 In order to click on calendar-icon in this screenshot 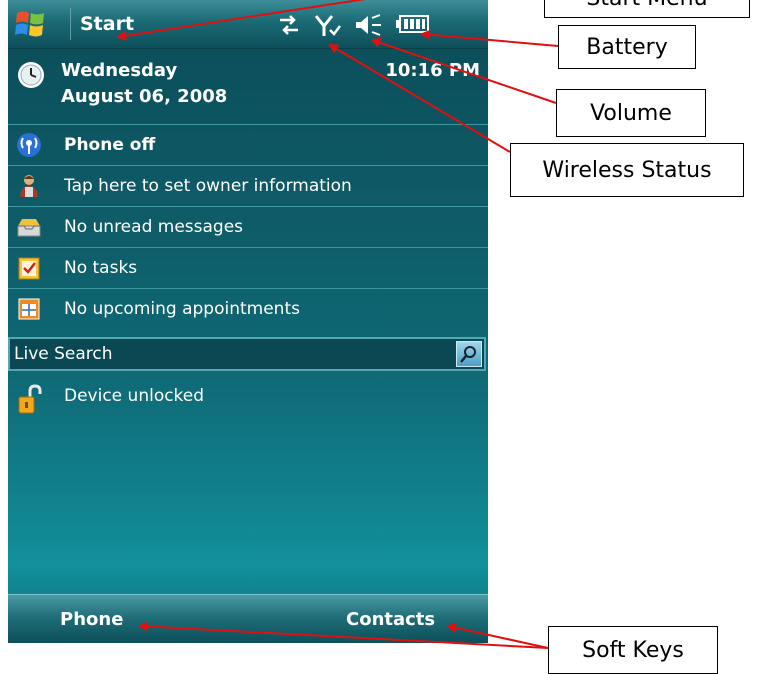, I will do `click(29, 309)`.